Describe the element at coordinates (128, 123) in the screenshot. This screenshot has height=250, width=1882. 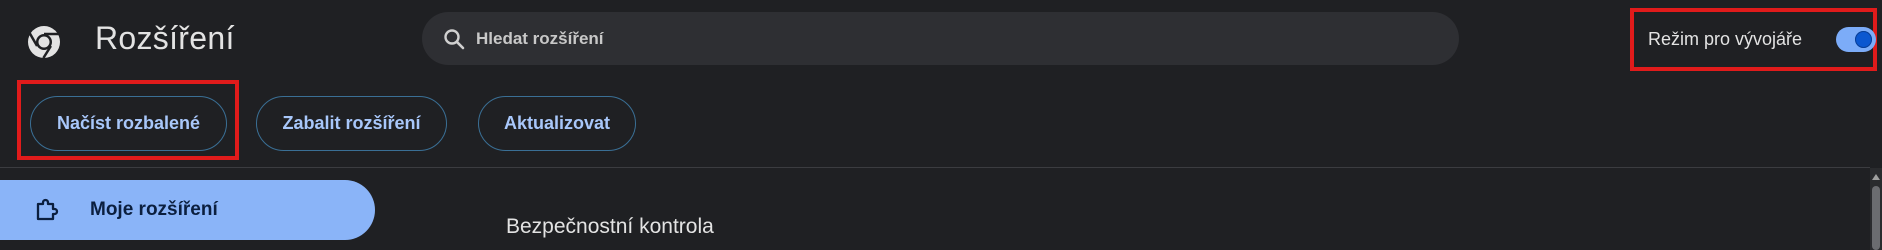
I see `load-unpacked-button: Načíst rozbalené` at that location.